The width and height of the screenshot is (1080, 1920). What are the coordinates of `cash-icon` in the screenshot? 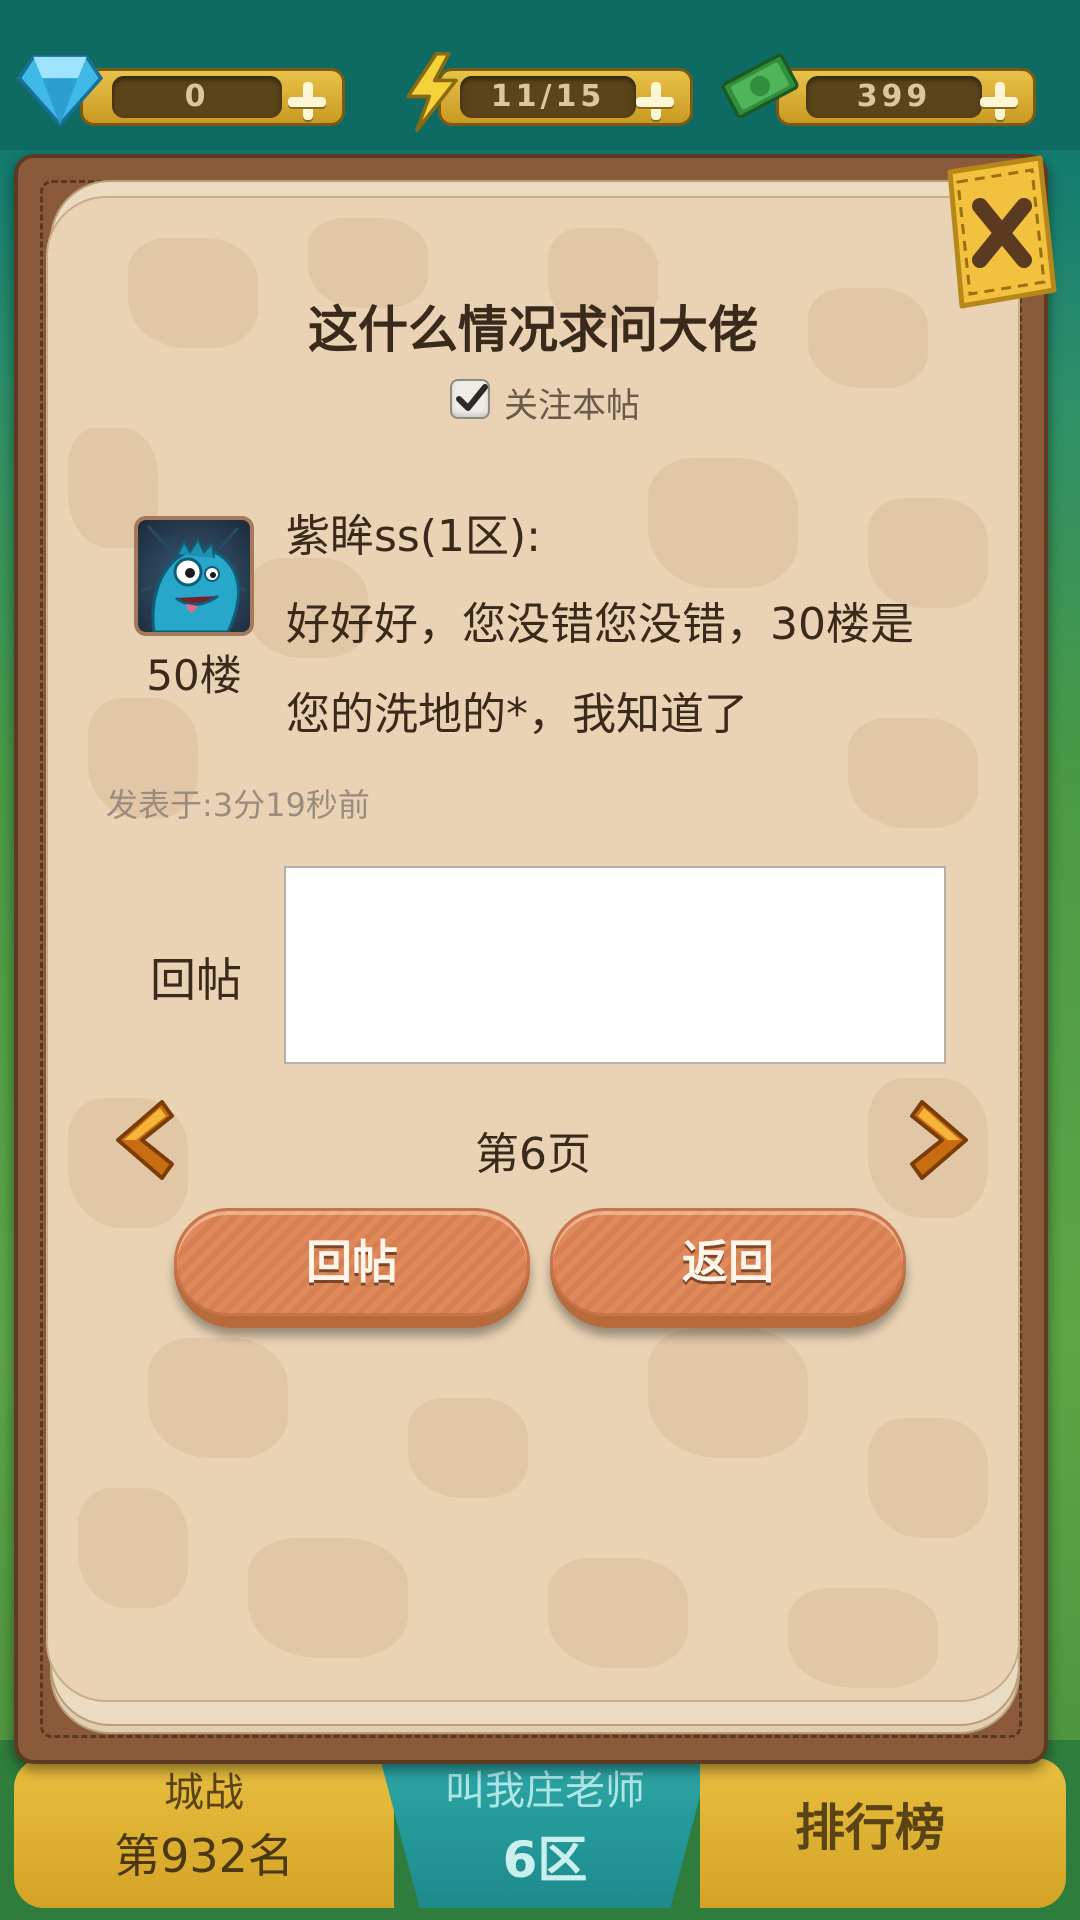 It's located at (760, 86).